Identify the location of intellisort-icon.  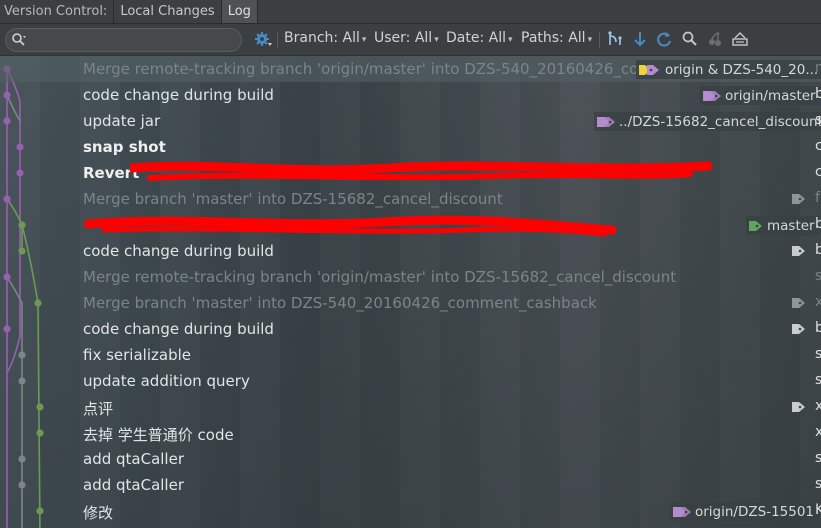
(740, 39).